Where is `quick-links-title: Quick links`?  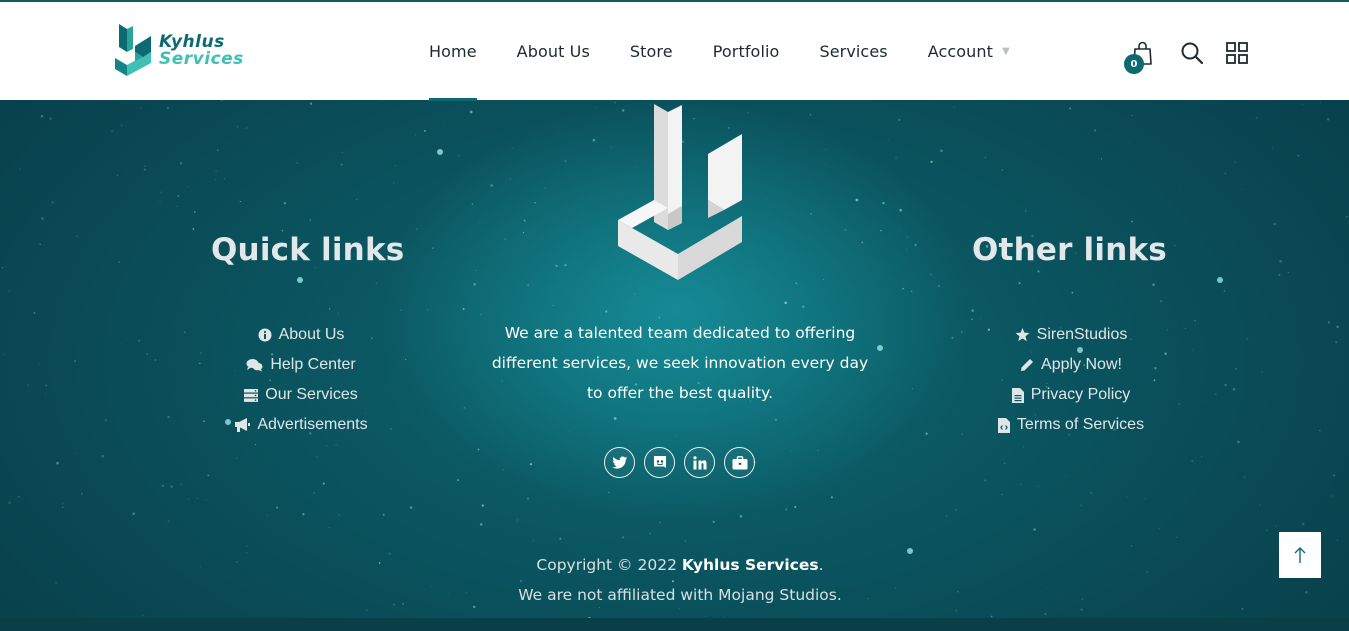 quick-links-title: Quick links is located at coordinates (308, 250).